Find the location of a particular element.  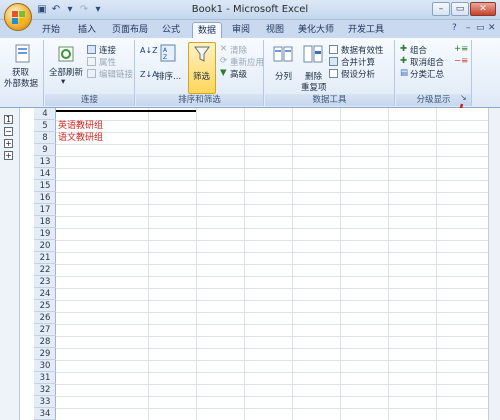

subtotal-button: 分类汇总 is located at coordinates (427, 74).